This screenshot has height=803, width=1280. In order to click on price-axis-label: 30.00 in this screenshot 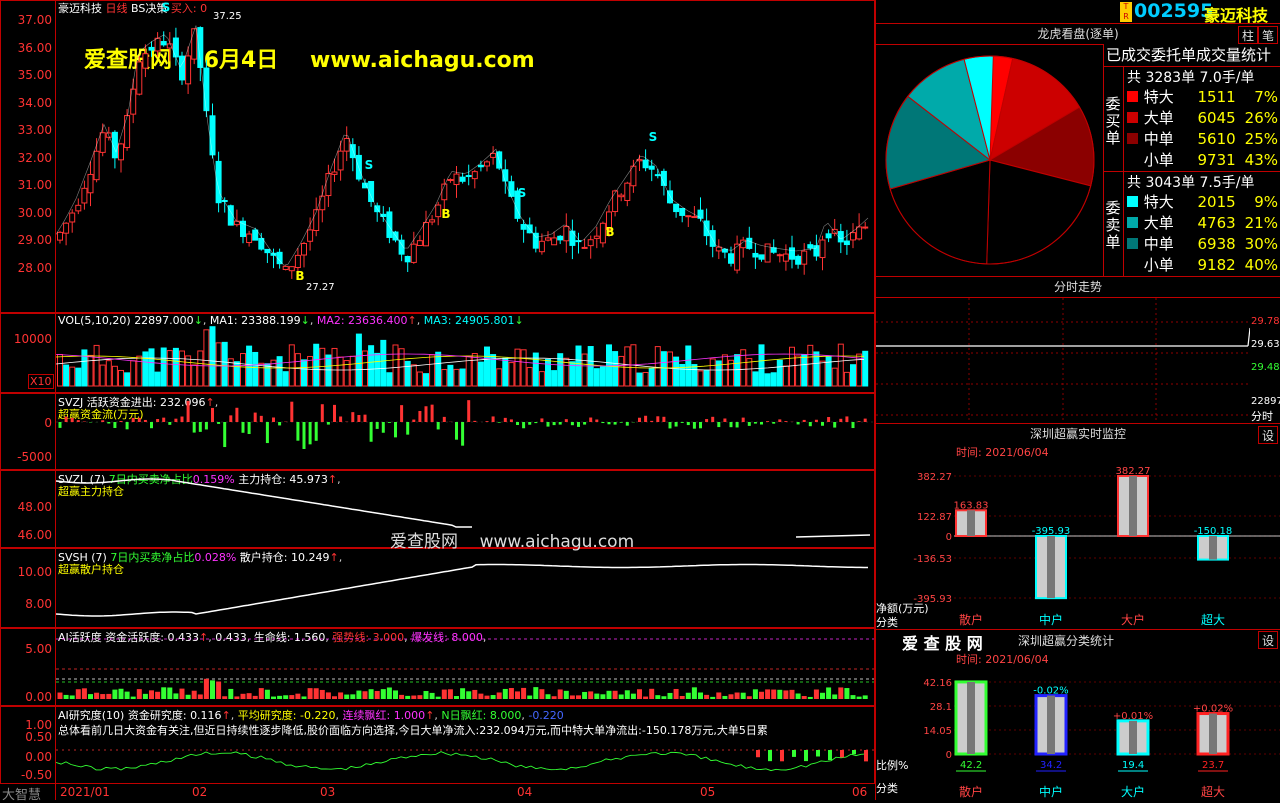, I will do `click(26, 213)`.